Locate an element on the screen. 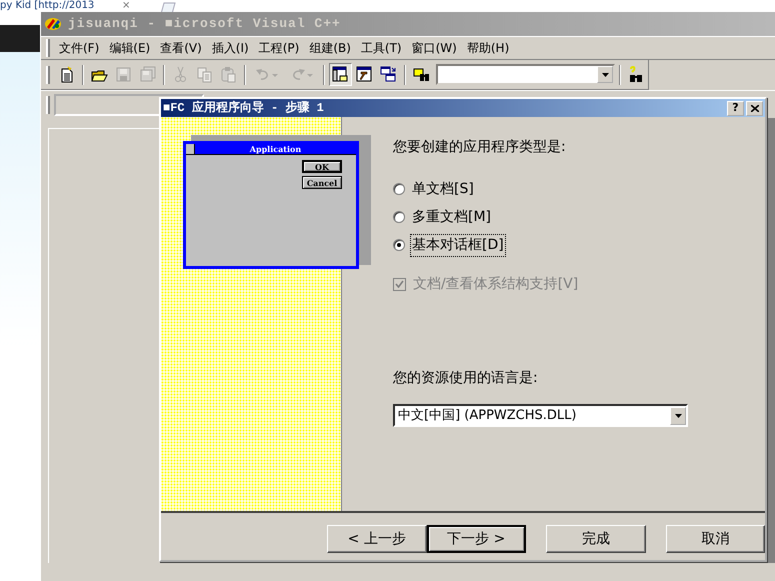 The width and height of the screenshot is (775, 581). menu-item: 插入(I) is located at coordinates (230, 48).